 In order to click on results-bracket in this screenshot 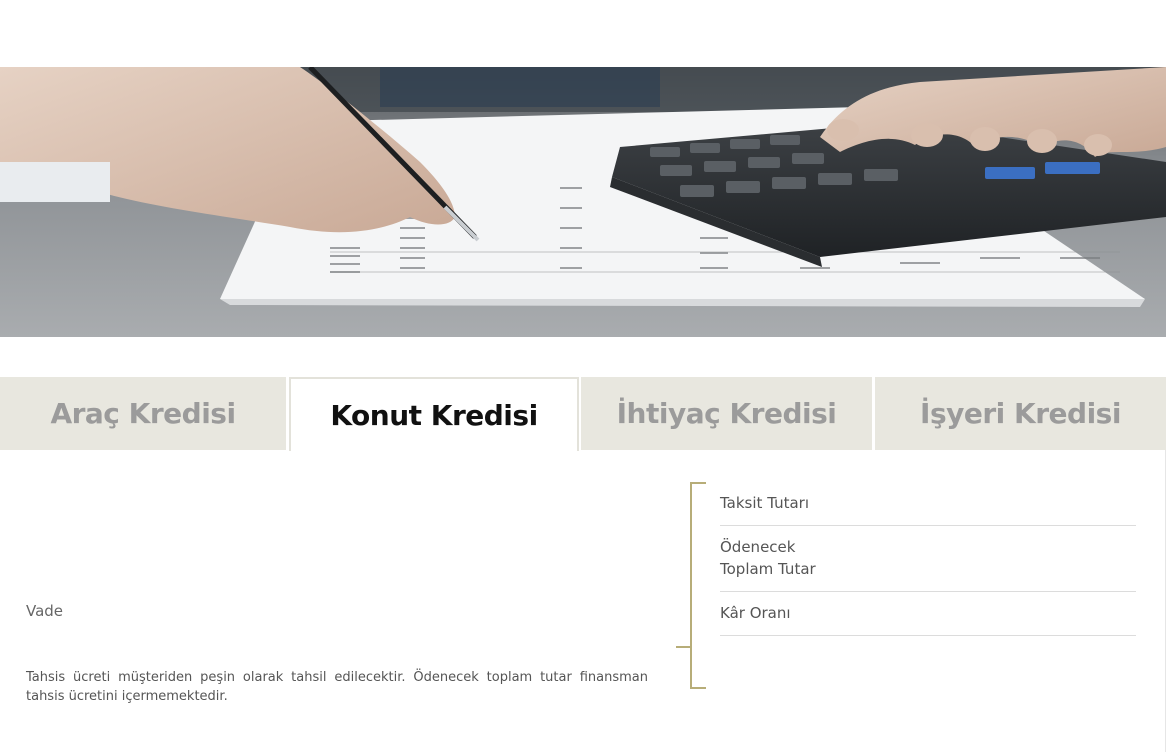, I will do `click(698, 585)`.